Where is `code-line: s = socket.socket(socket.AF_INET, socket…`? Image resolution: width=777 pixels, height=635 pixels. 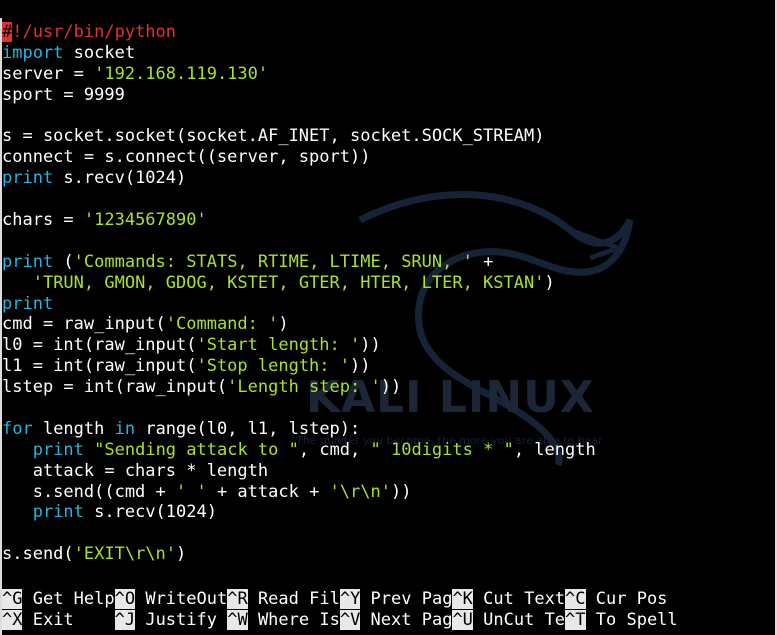 code-line: s = socket.socket(socket.AF_INET, socket… is located at coordinates (299, 136).